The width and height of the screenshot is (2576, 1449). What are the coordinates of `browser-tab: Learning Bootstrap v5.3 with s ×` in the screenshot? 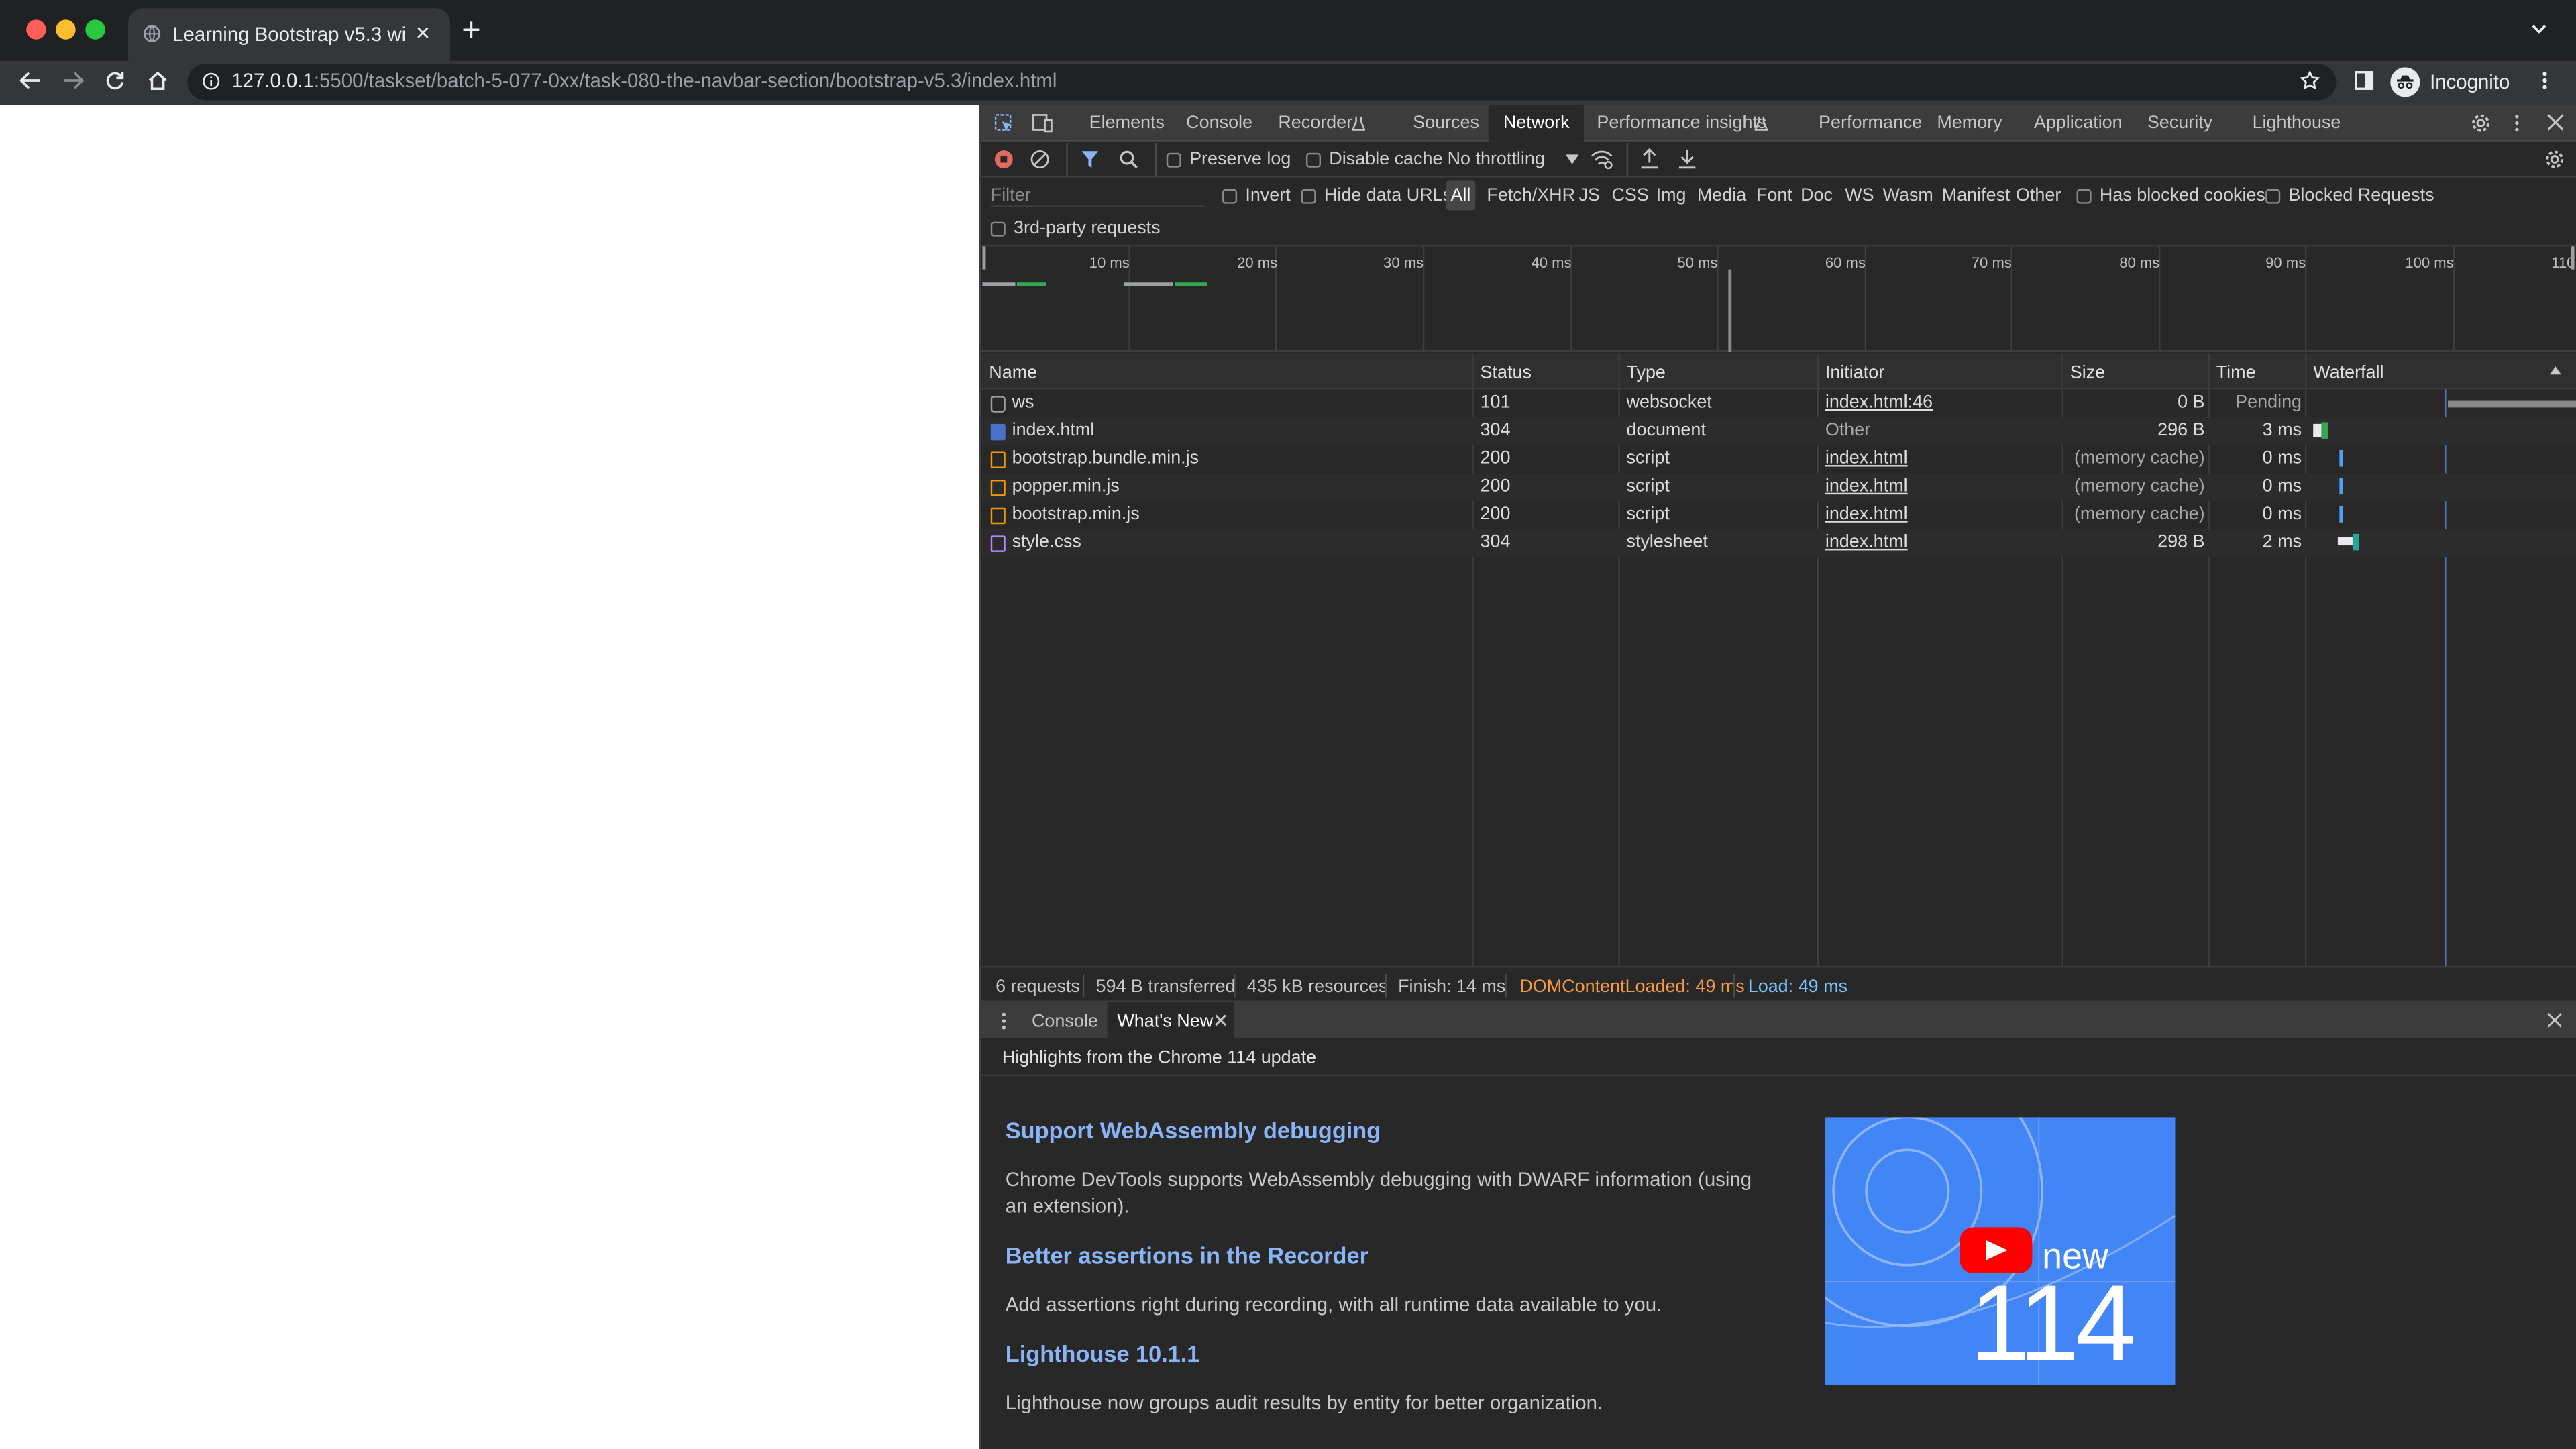 It's located at (289, 34).